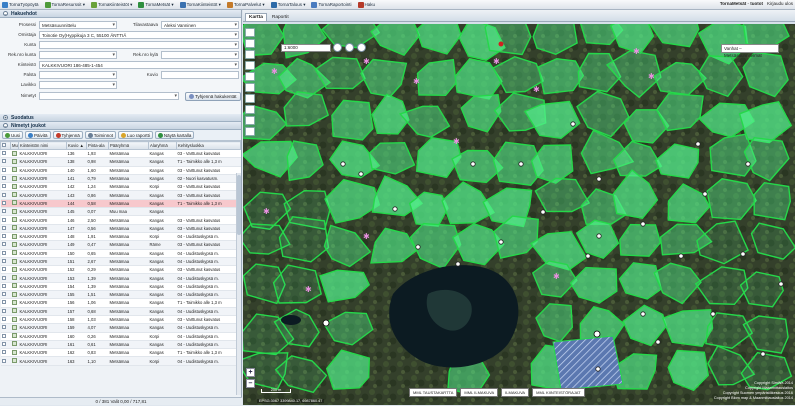 The image size is (795, 406). I want to click on tilavastaava-select: Aleksi Vanninen, so click(200, 25).